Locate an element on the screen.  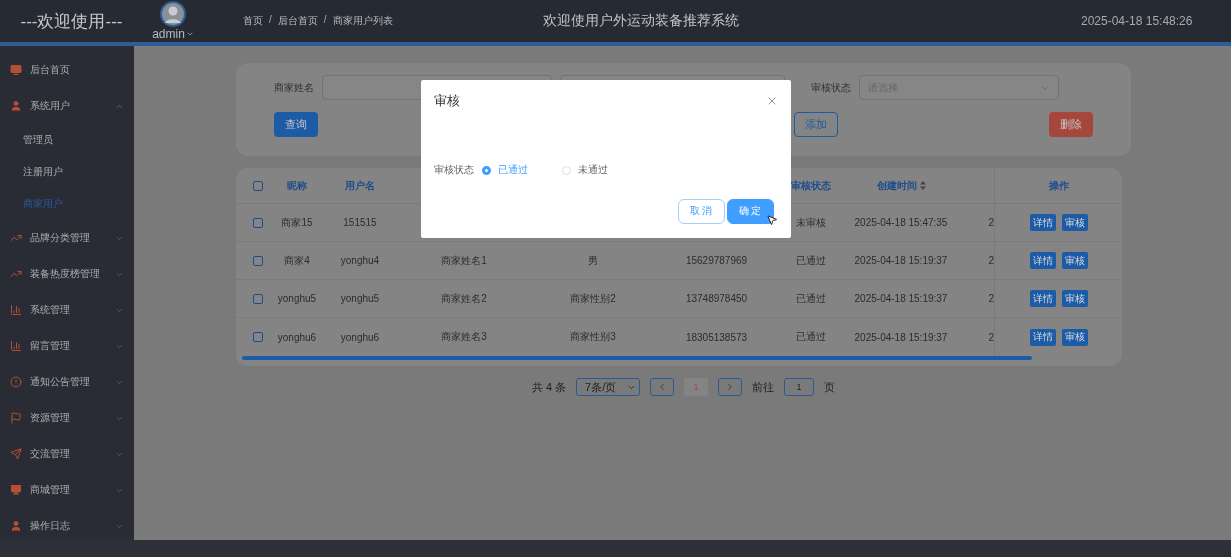
table-cell-text: 商家性别2 is located at coordinates (593, 298).